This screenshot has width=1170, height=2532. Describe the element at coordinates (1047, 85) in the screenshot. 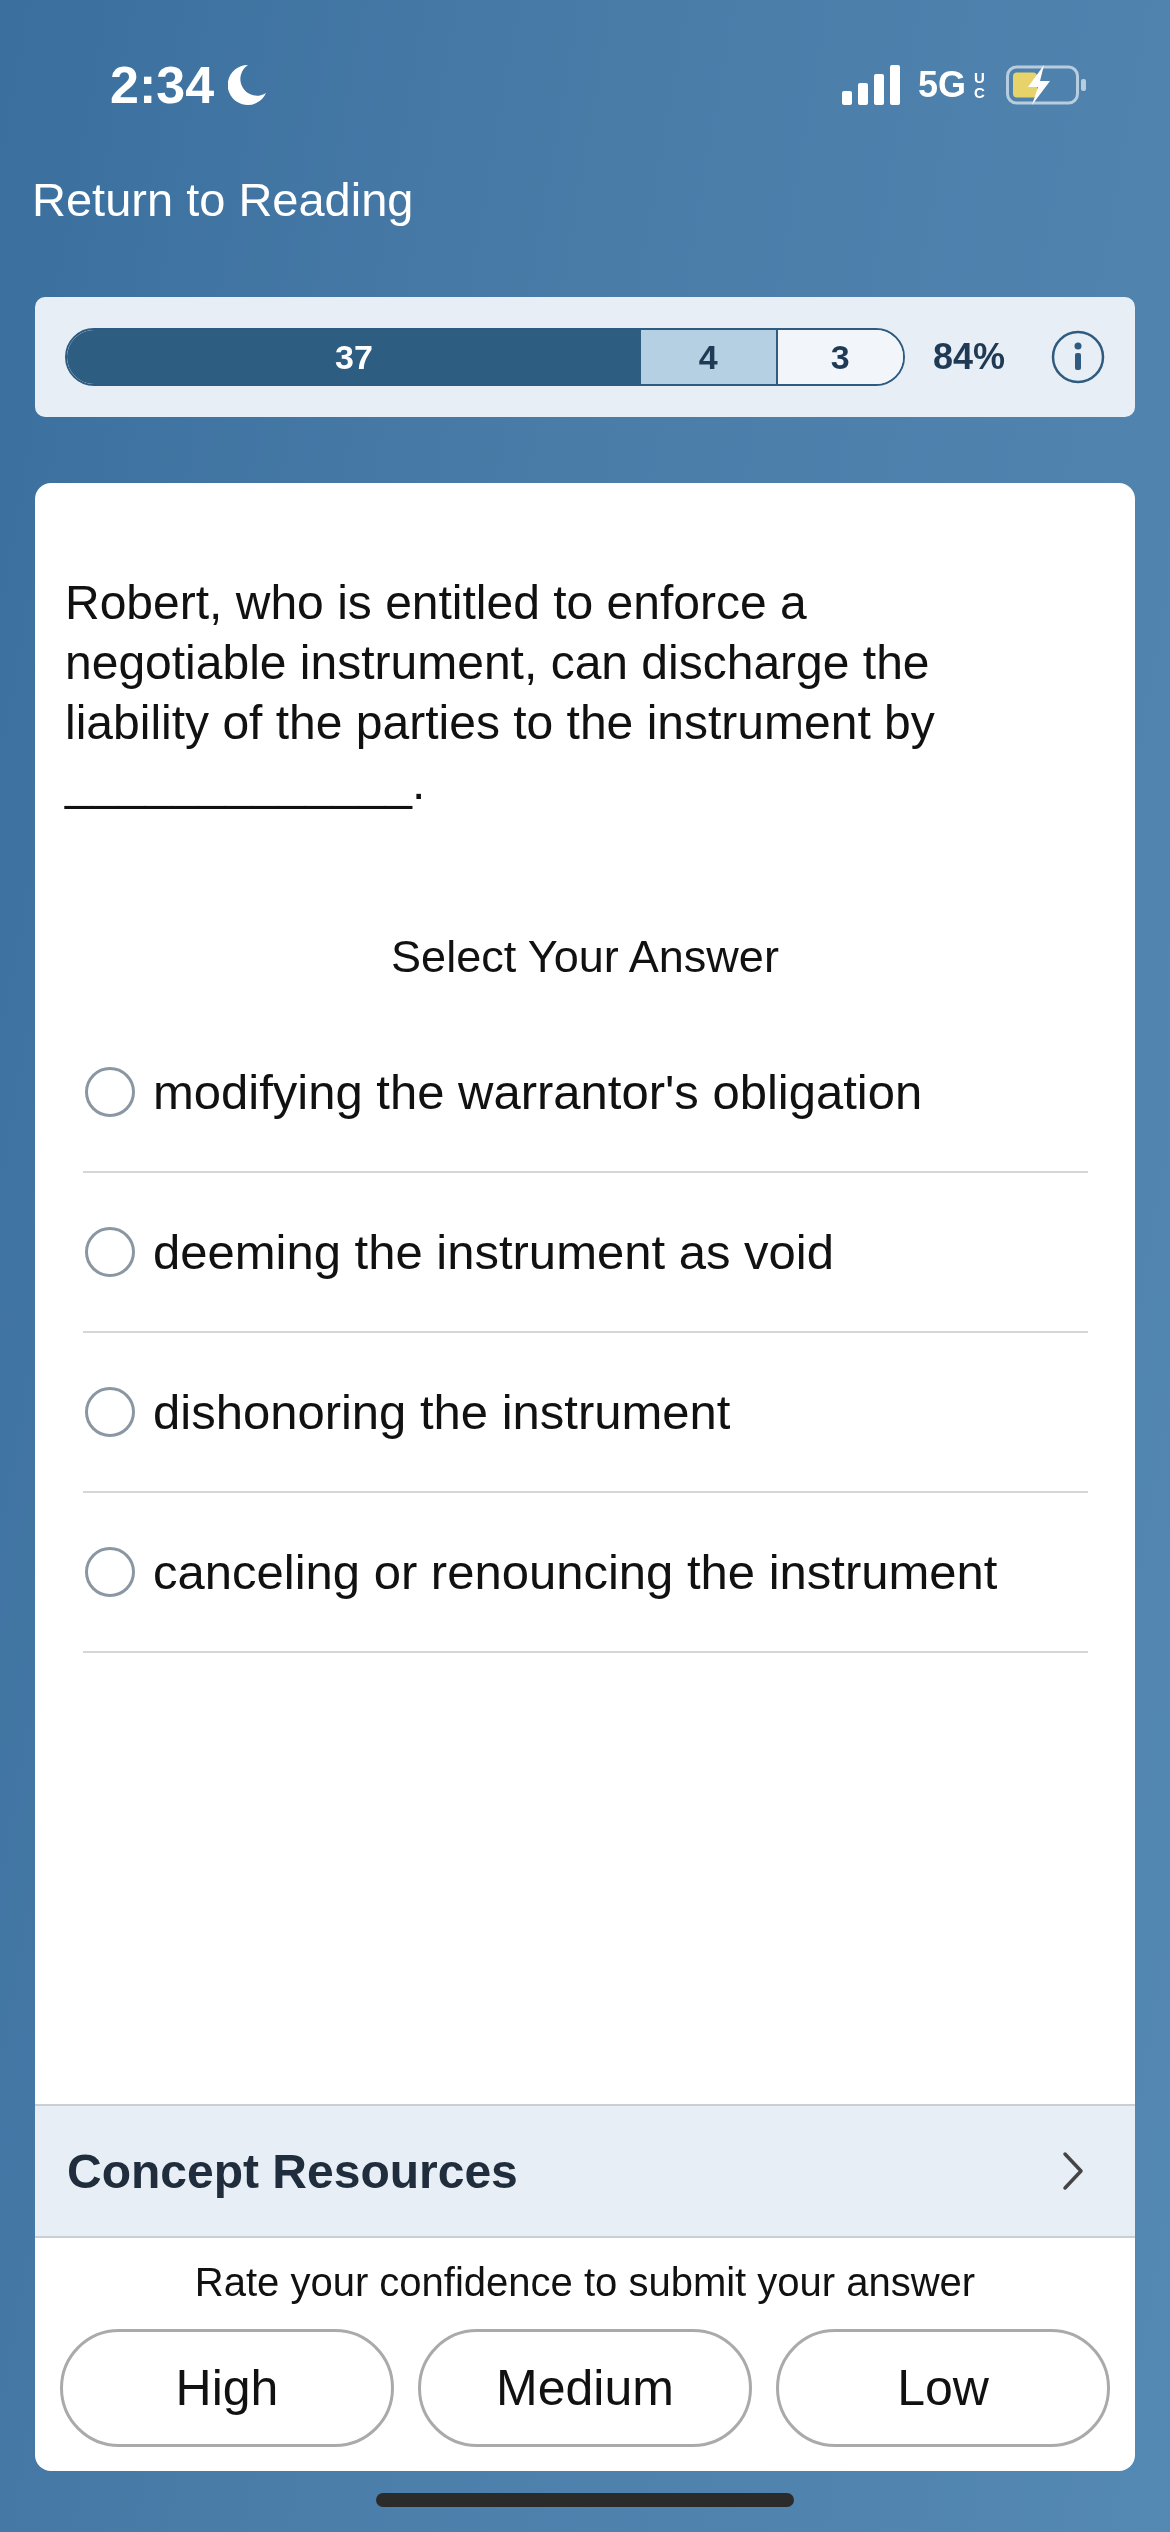

I see `battery-icon` at that location.